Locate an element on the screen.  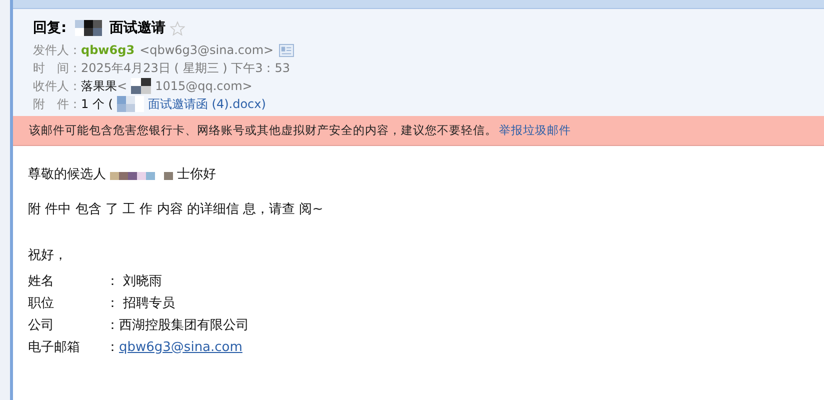
signature-value: ：西湖控股集团有限公司 is located at coordinates (177, 325).